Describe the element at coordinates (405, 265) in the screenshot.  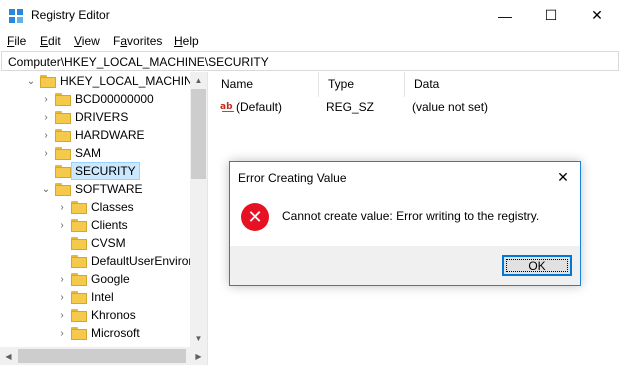
I see `dialog-footer: OK` at that location.